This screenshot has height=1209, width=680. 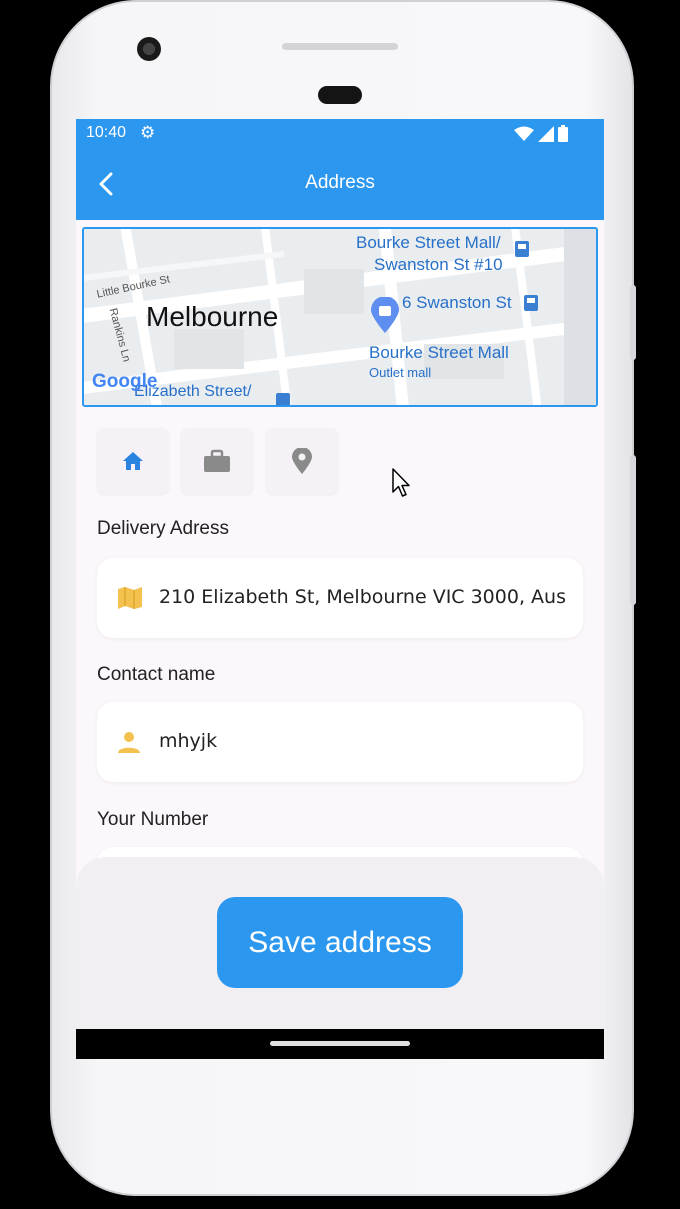 What do you see at coordinates (188, 741) in the screenshot?
I see `contact-name-value: mhyjk` at bounding box center [188, 741].